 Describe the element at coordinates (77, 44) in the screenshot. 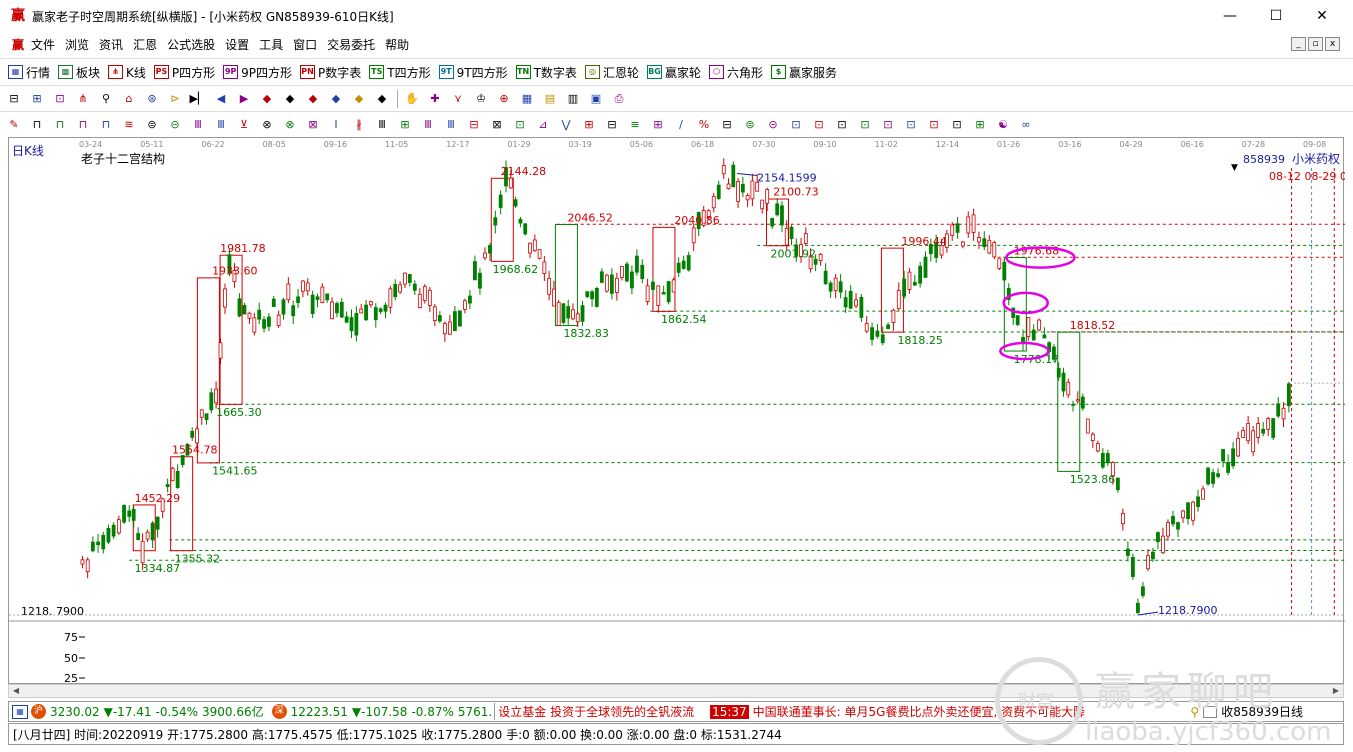

I see `menu-browse: 浏览` at that location.